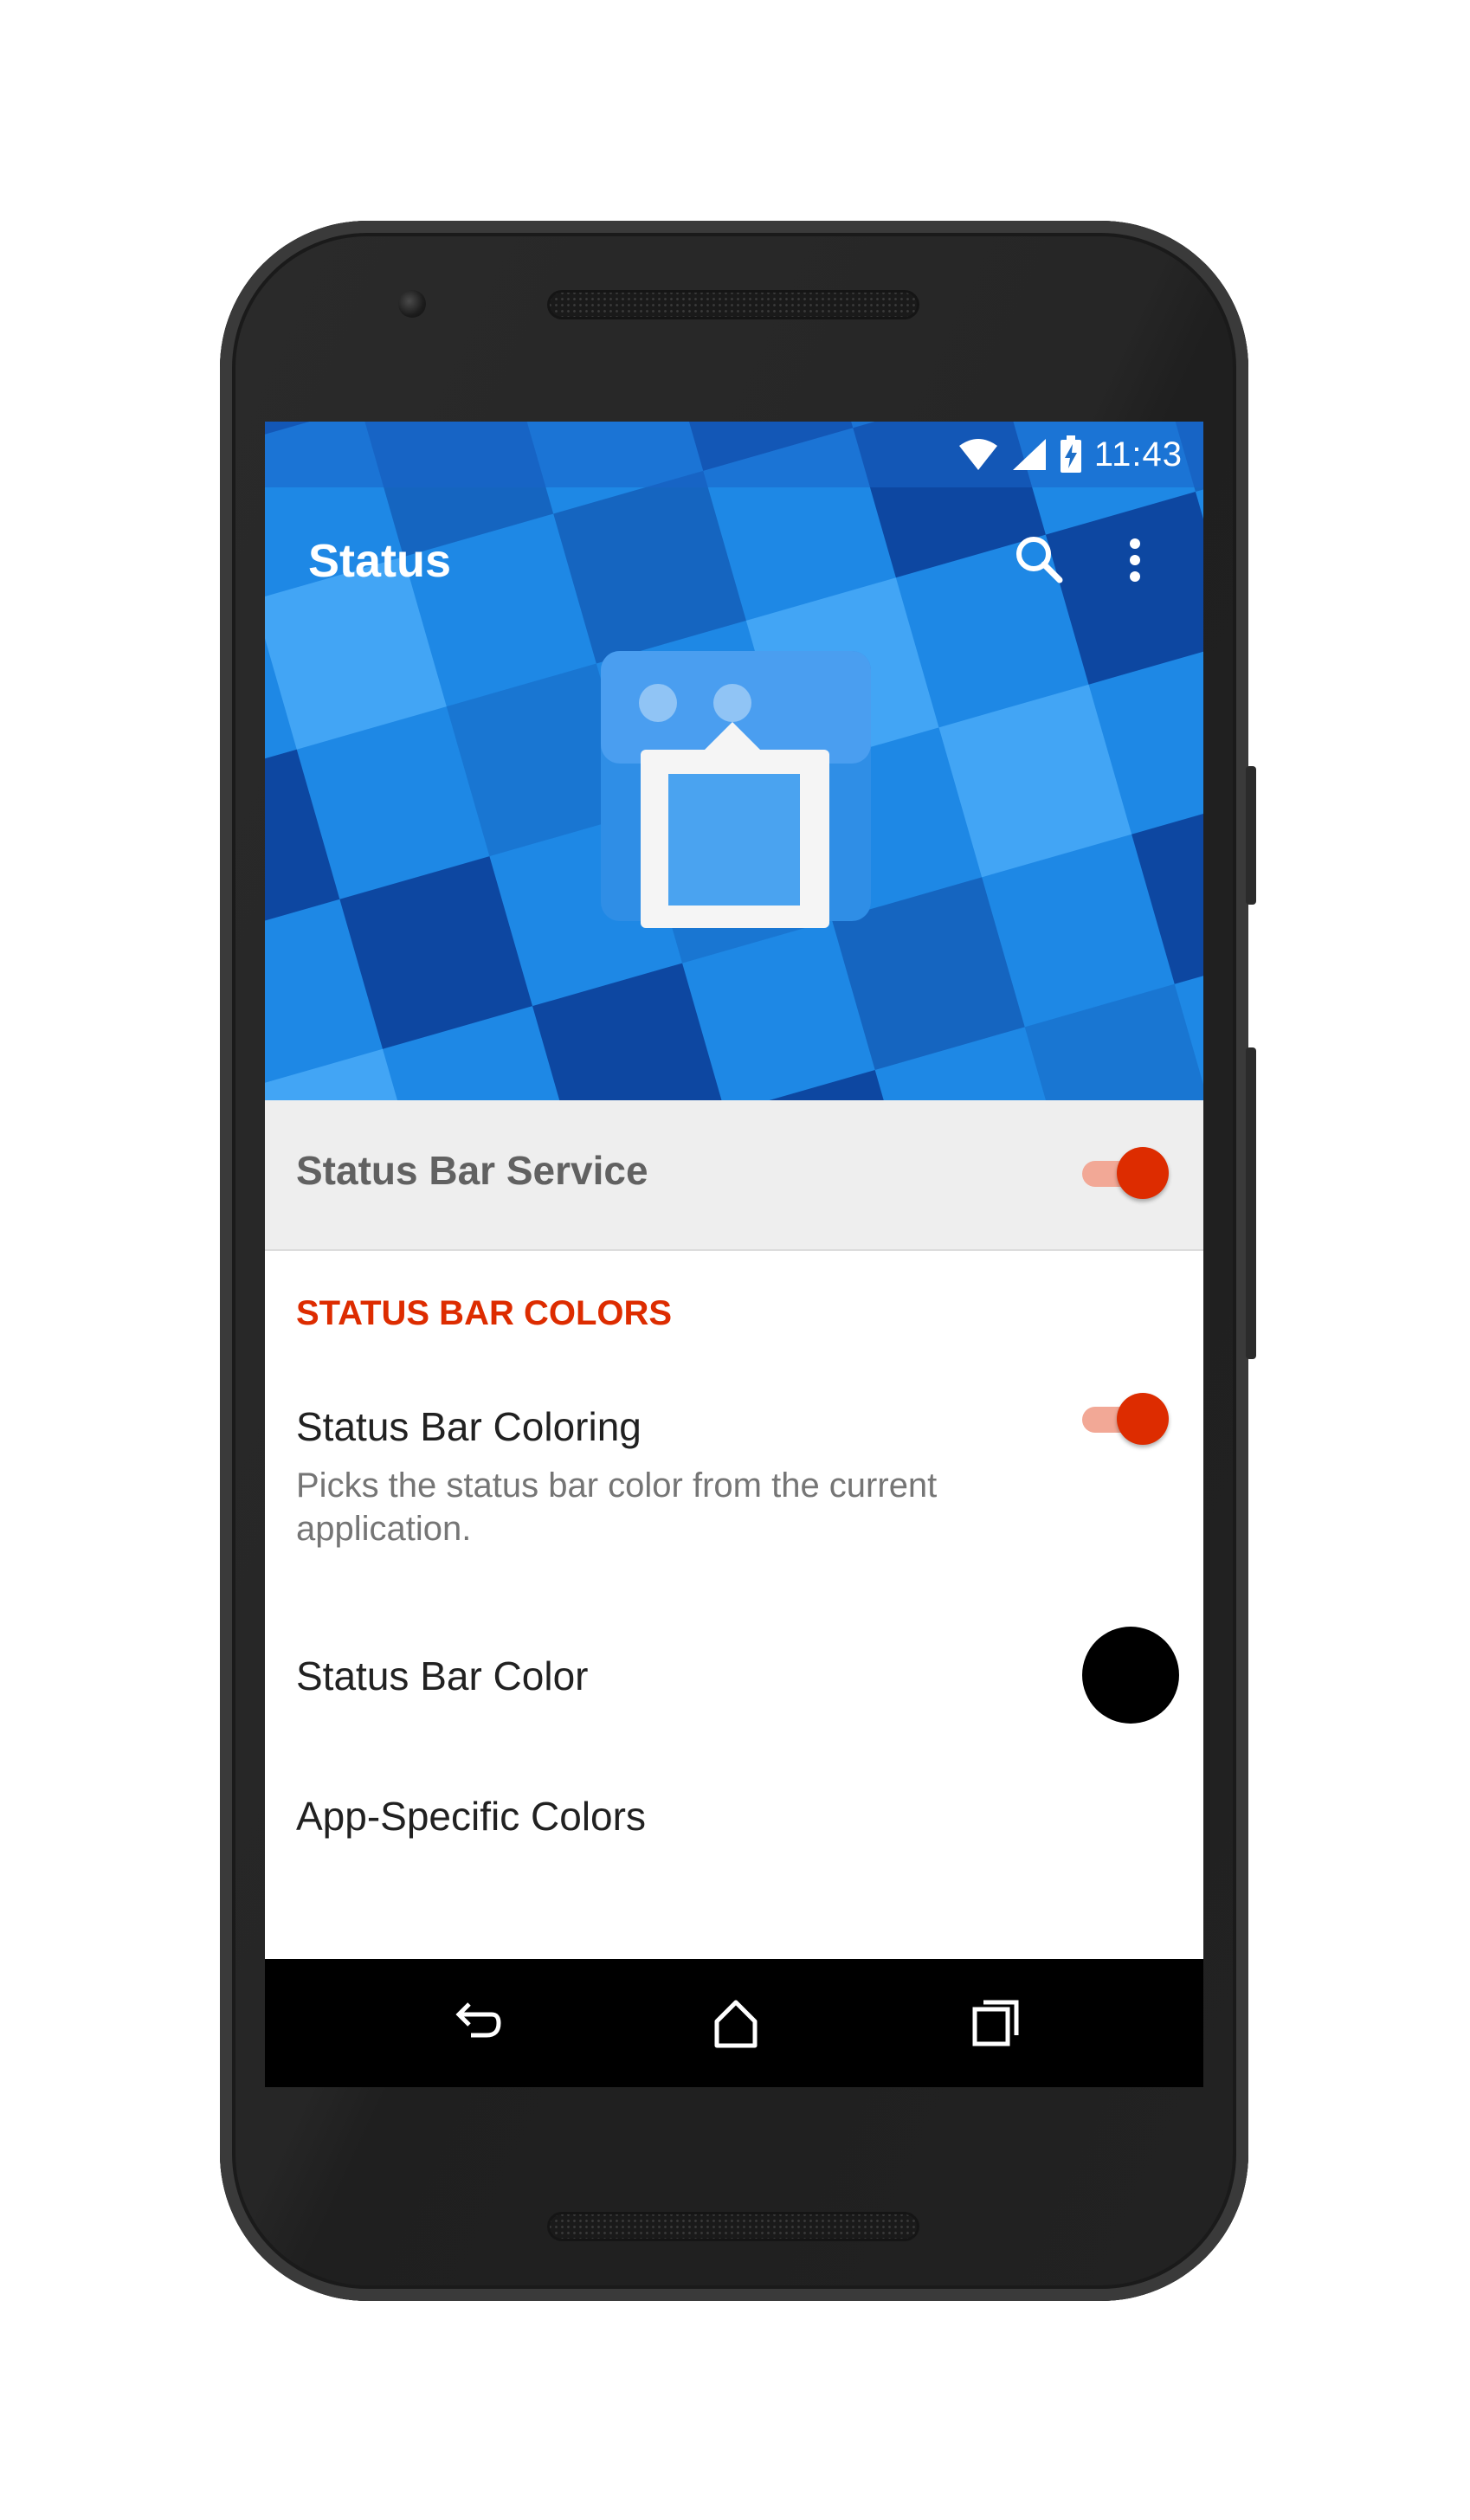 This screenshot has height=2520, width=1470. I want to click on pref-app-specific-colors: App-Specific Colors, so click(734, 1820).